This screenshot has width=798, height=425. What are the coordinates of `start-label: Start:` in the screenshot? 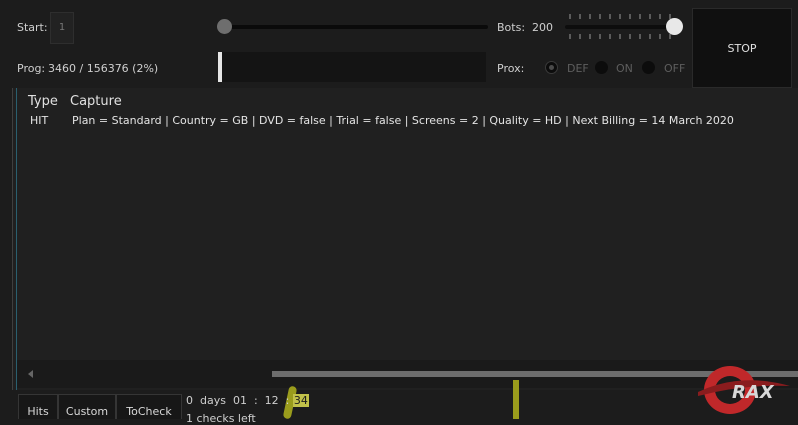 It's located at (32, 27).